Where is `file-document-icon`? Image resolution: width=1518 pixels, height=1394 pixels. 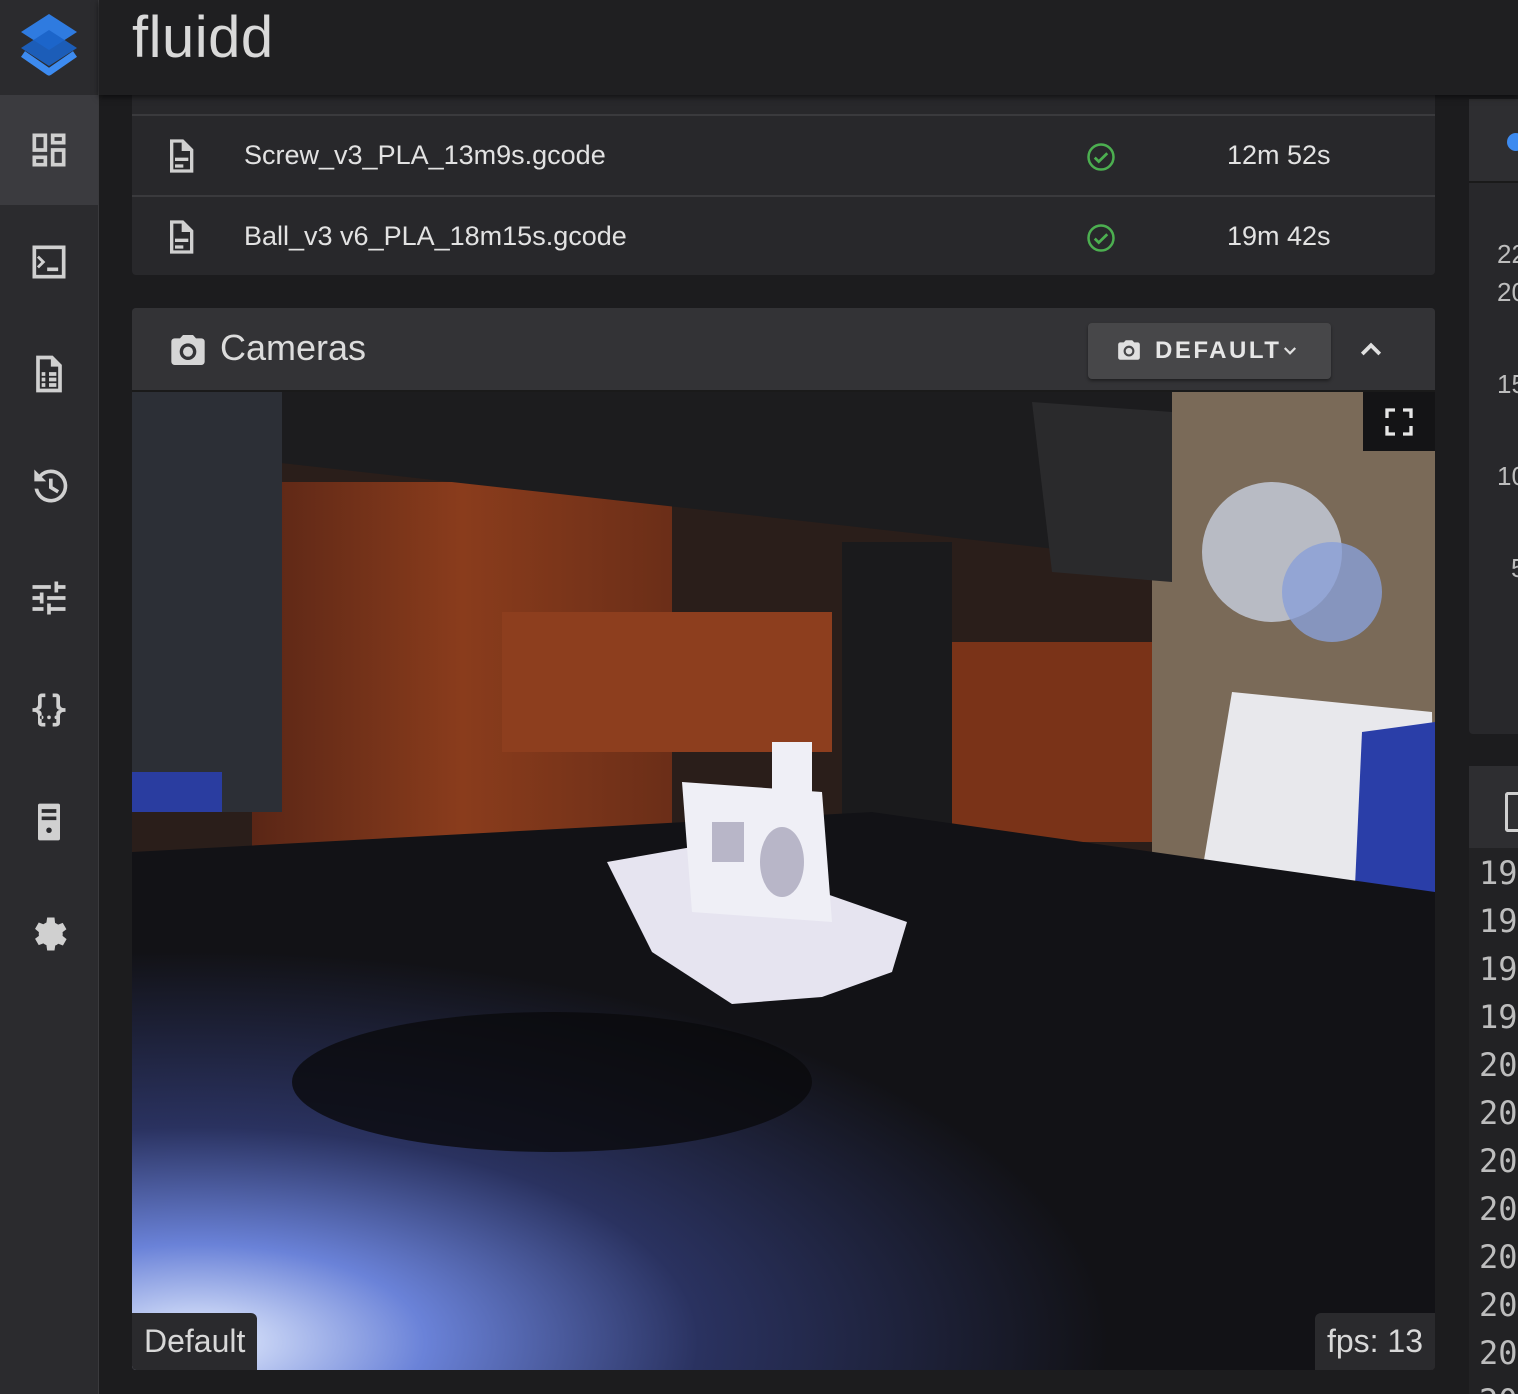
file-document-icon is located at coordinates (49, 374).